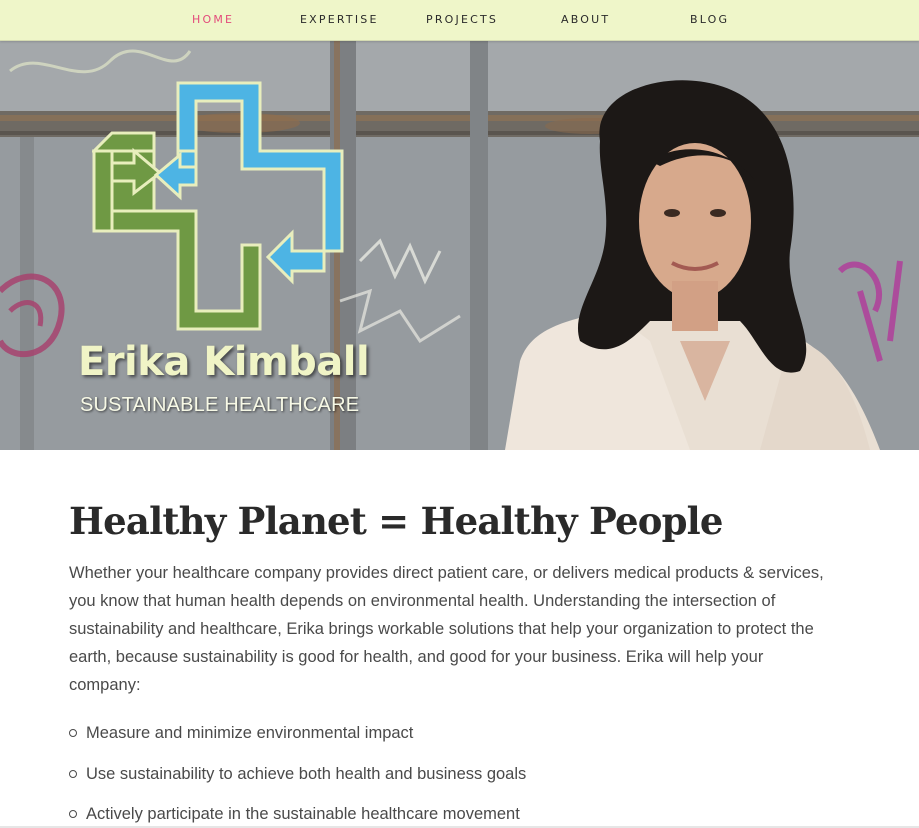  I want to click on nav-about: ABOUT, so click(585, 19).